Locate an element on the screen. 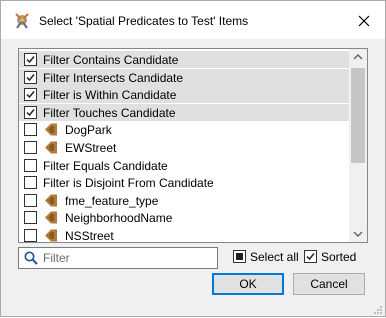 Image resolution: width=386 pixels, height=318 pixels. list-item: NSStreet is located at coordinates (184, 235).